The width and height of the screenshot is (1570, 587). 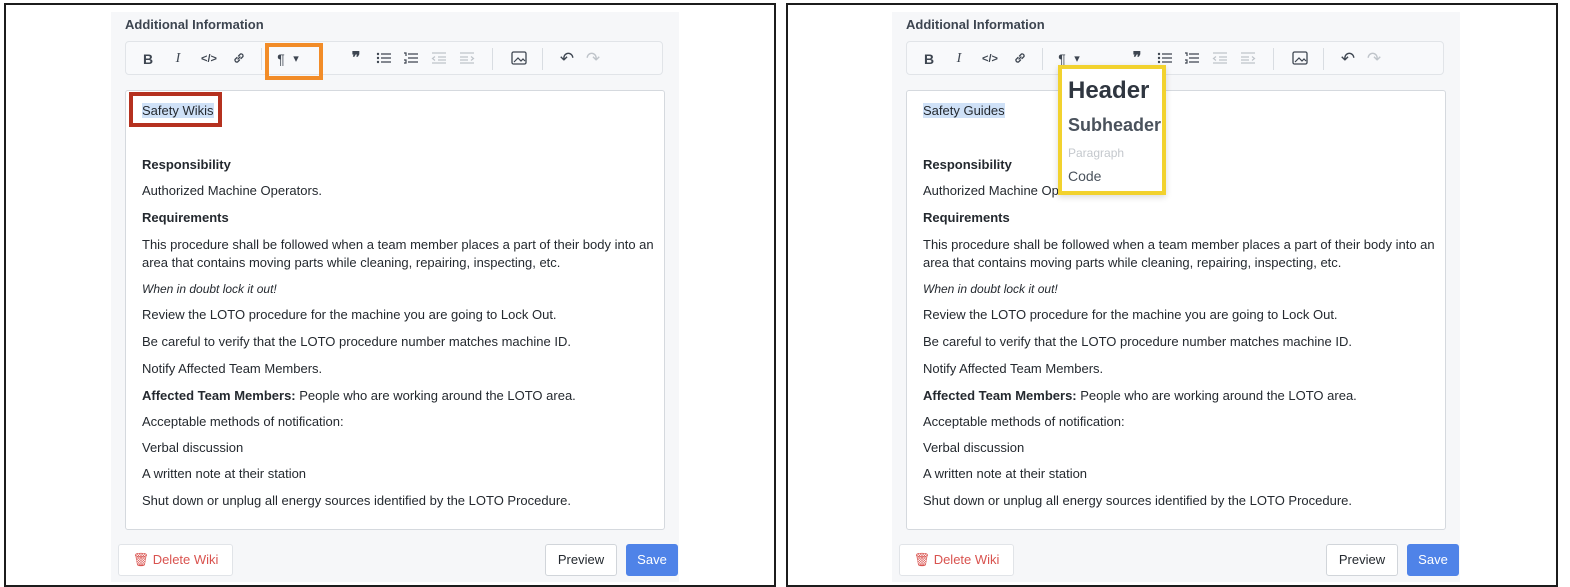 What do you see at coordinates (1108, 91) in the screenshot?
I see `dropdown-option-header: Header` at bounding box center [1108, 91].